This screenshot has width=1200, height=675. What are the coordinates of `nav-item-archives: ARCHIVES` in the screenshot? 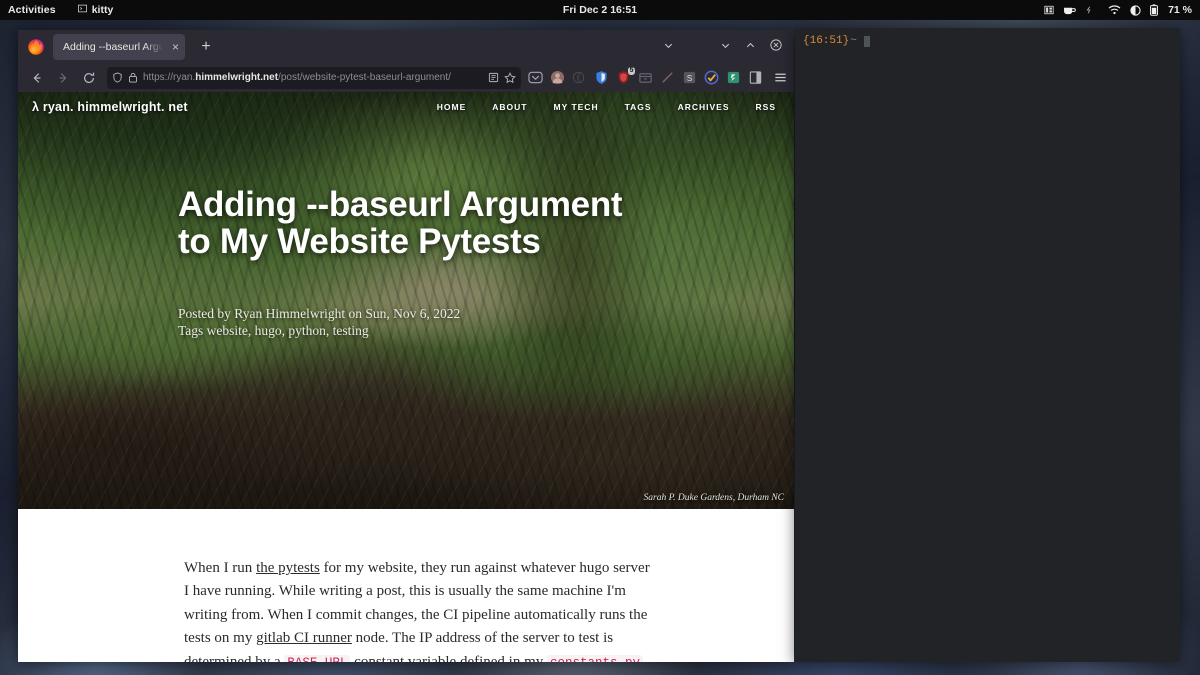 It's located at (704, 107).